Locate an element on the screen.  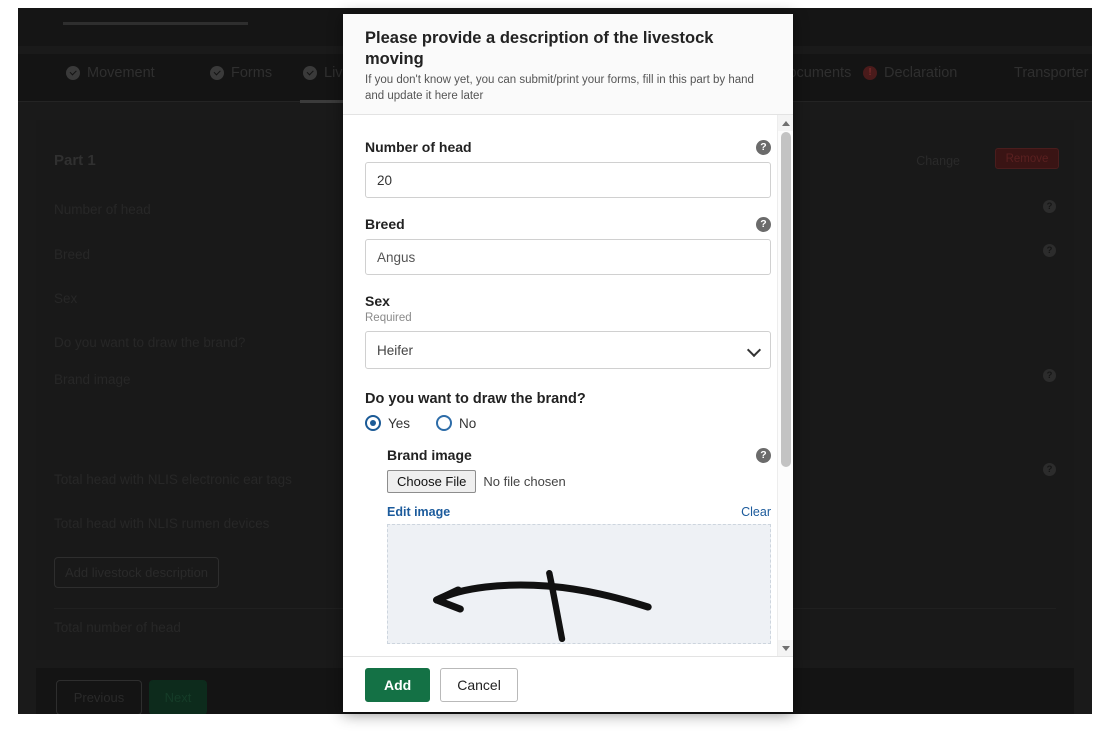
brand-image-label: Brand image is located at coordinates (429, 455).